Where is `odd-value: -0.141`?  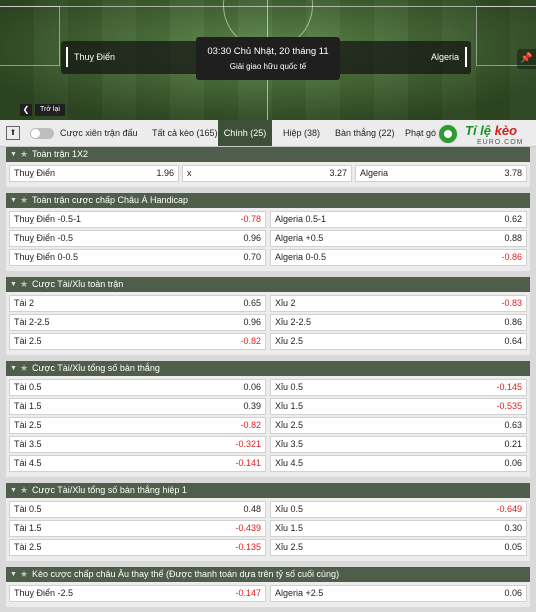
odd-value: -0.141 is located at coordinates (248, 463).